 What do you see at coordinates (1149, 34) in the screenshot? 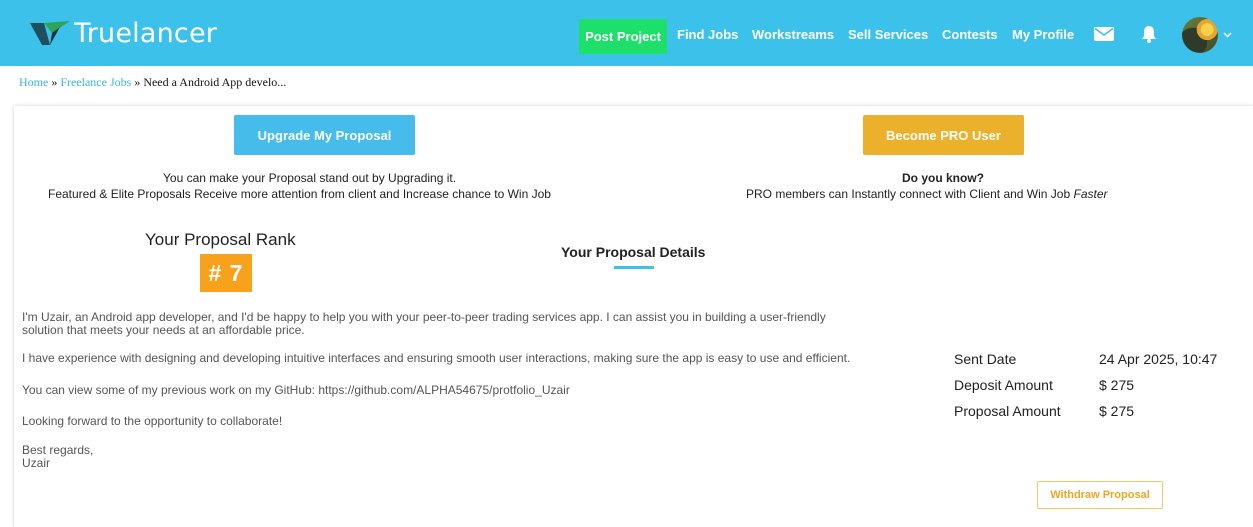
I see `bell-icon` at bounding box center [1149, 34].